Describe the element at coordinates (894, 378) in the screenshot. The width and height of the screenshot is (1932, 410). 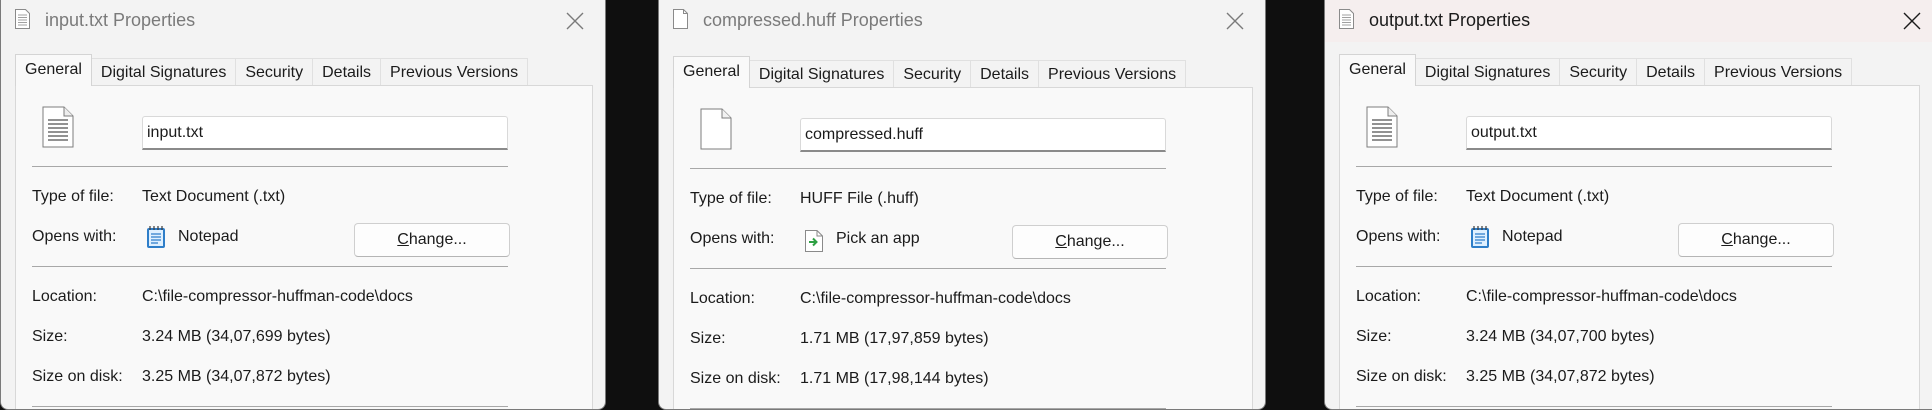
I see `size-on-disk-value: 1.71 MB (17,98,144 bytes)` at that location.